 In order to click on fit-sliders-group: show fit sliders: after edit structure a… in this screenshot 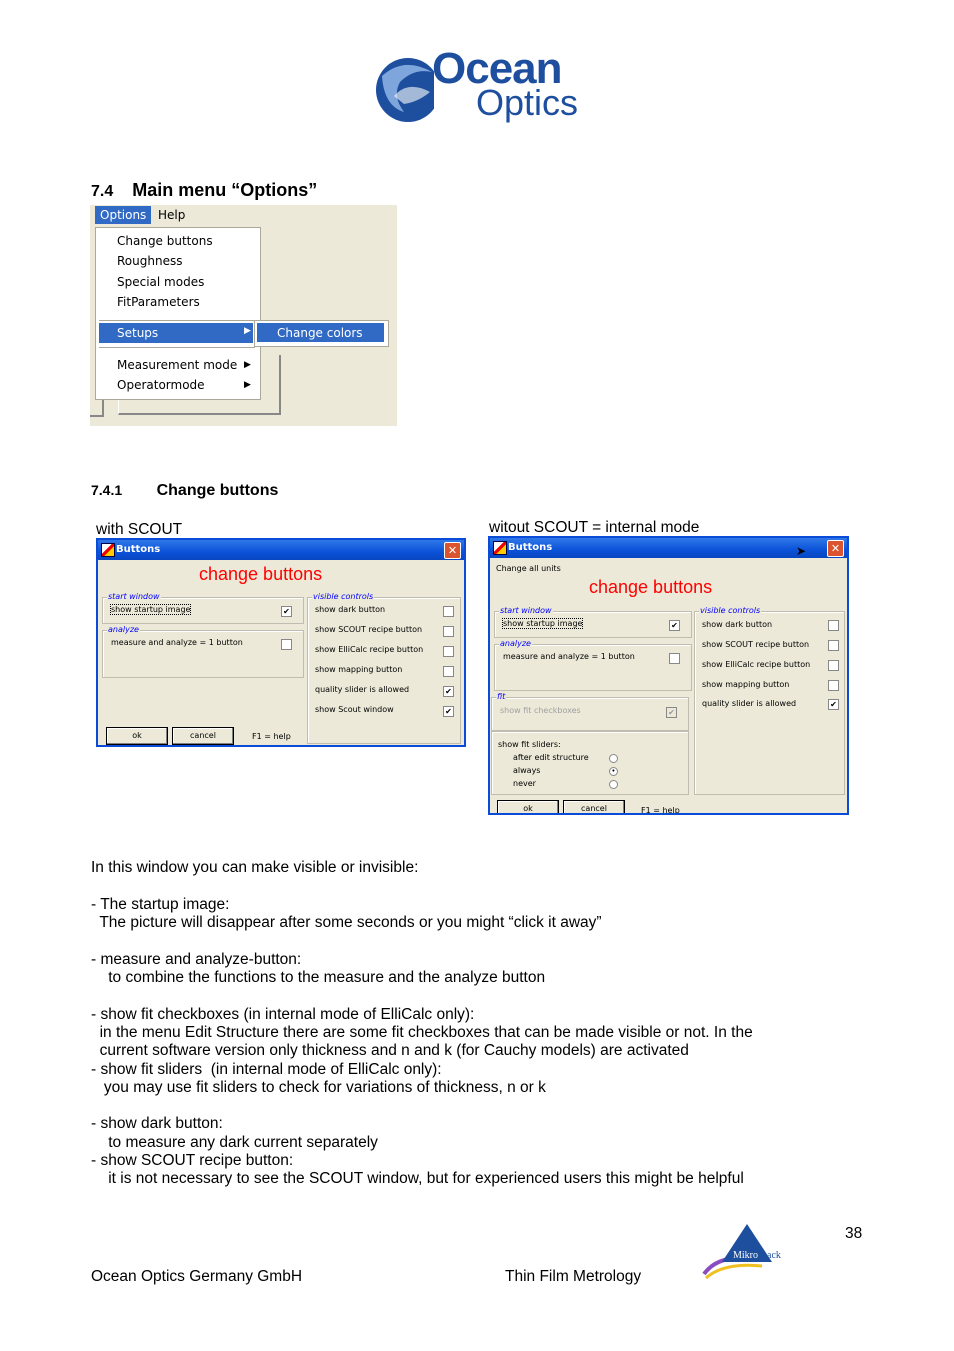, I will do `click(590, 763)`.